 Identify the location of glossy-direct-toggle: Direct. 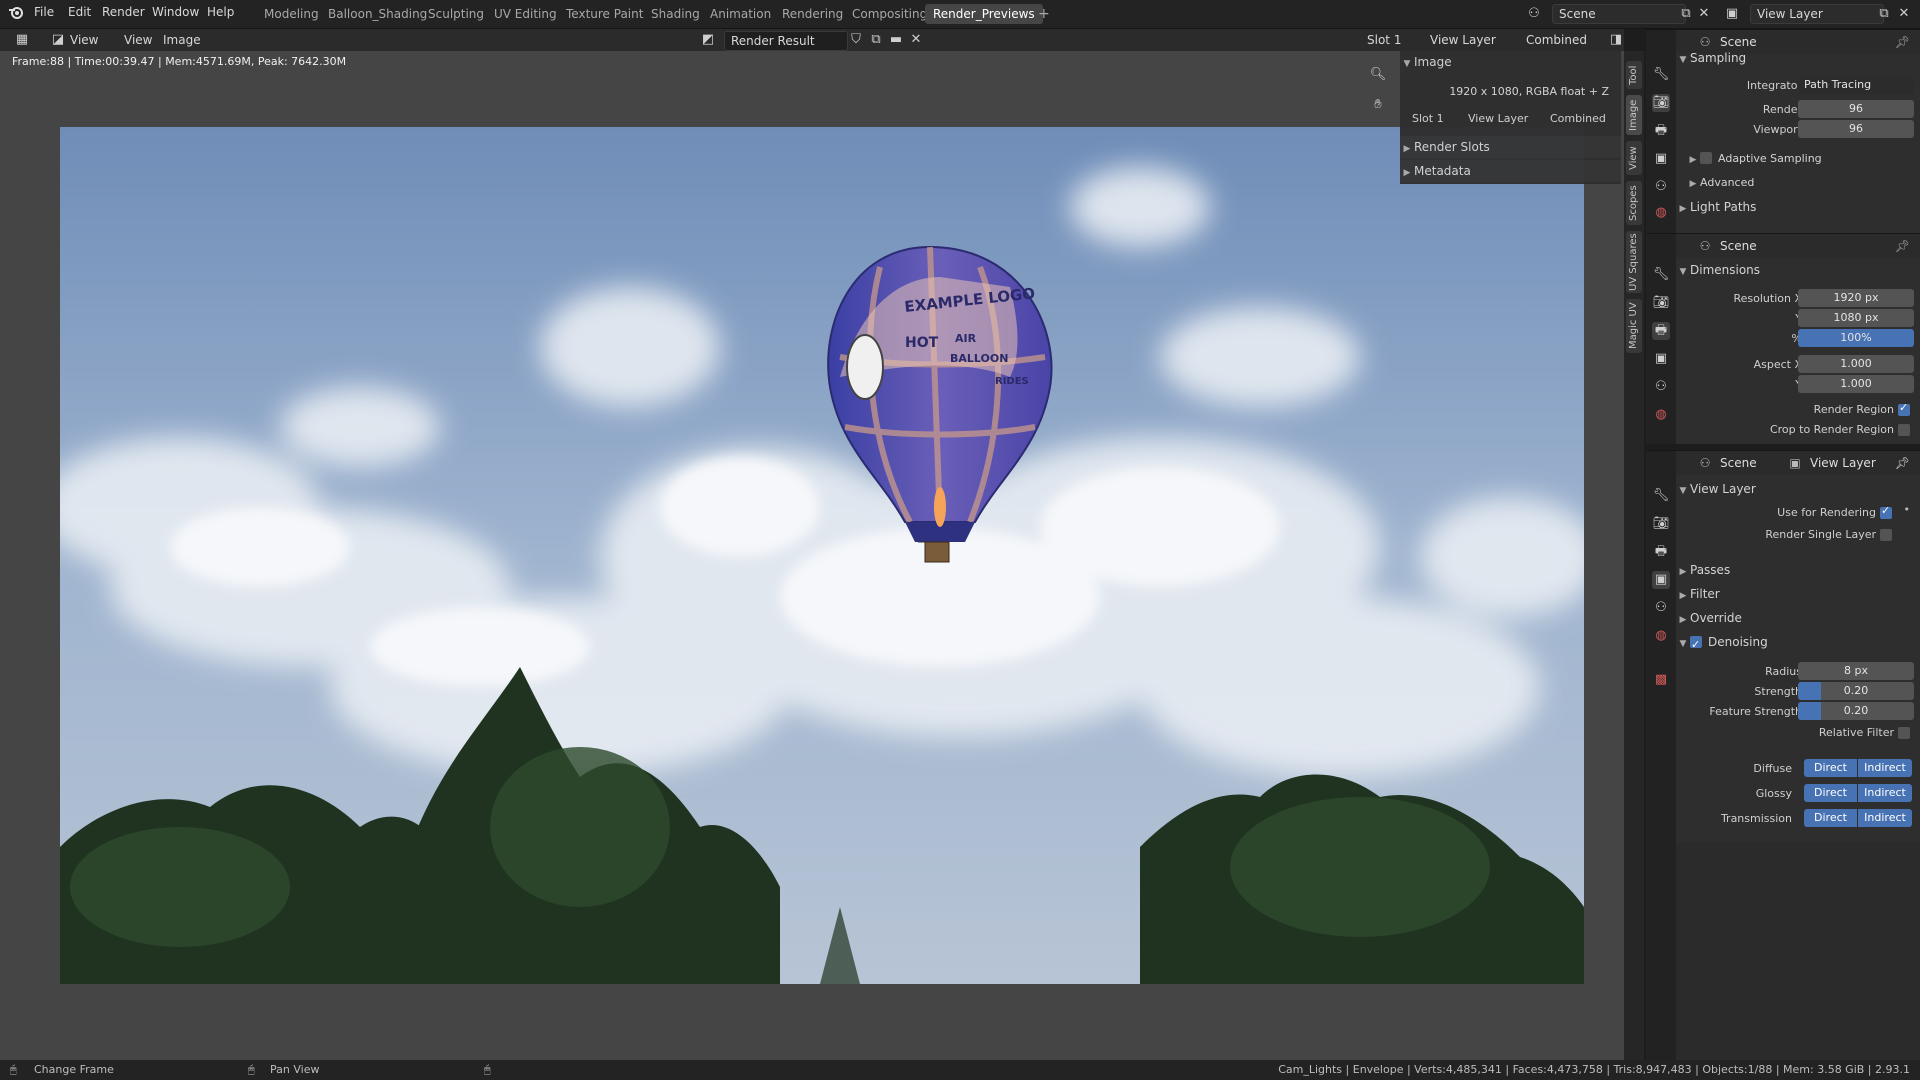
(1830, 793).